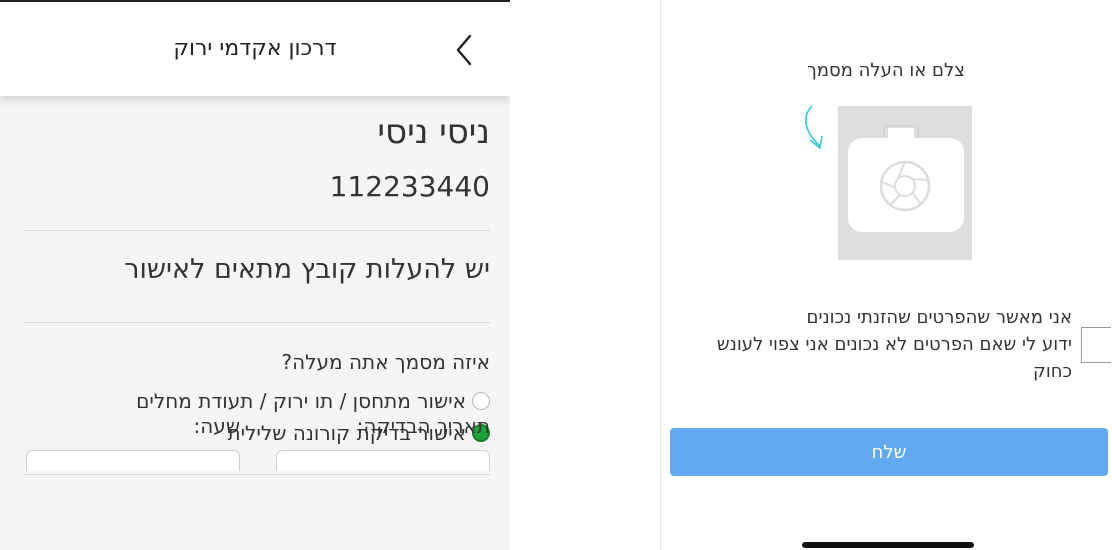 The image size is (1112, 550). Describe the element at coordinates (939, 317) in the screenshot. I see `consent-line: אני מאשר שהפרטים שהזנתי נכונים` at that location.